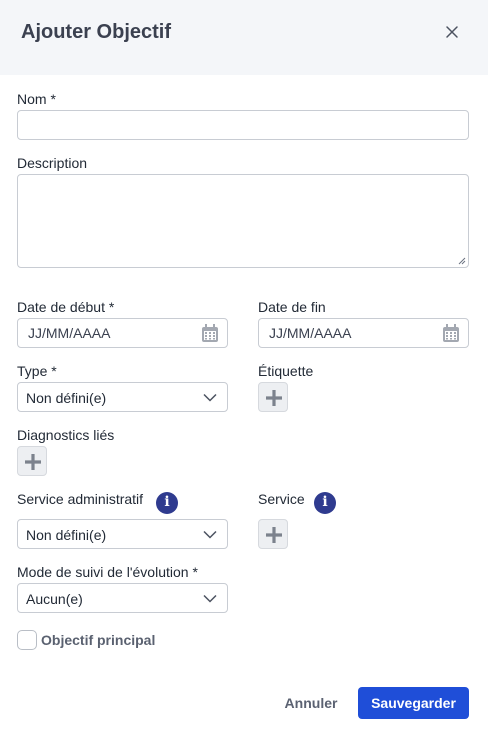 This screenshot has width=488, height=734. I want to click on start-date-label: Date de début *, so click(66, 307).